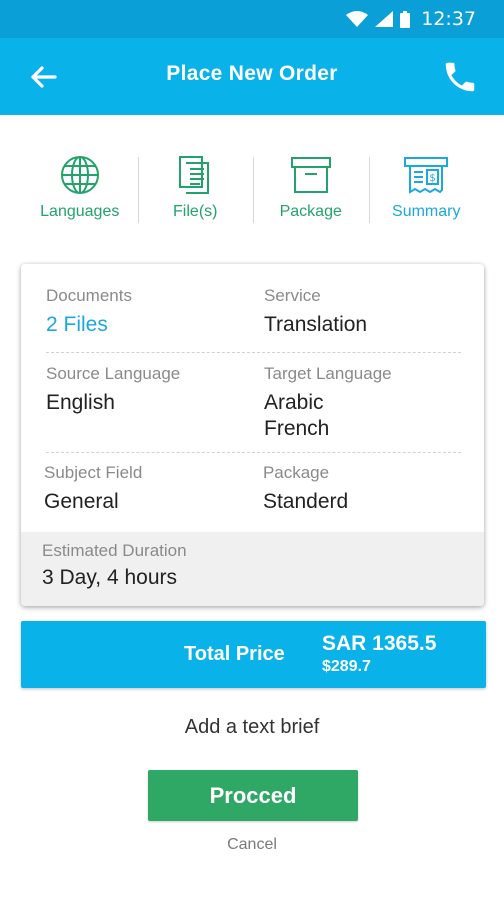  I want to click on phone-icon, so click(460, 77).